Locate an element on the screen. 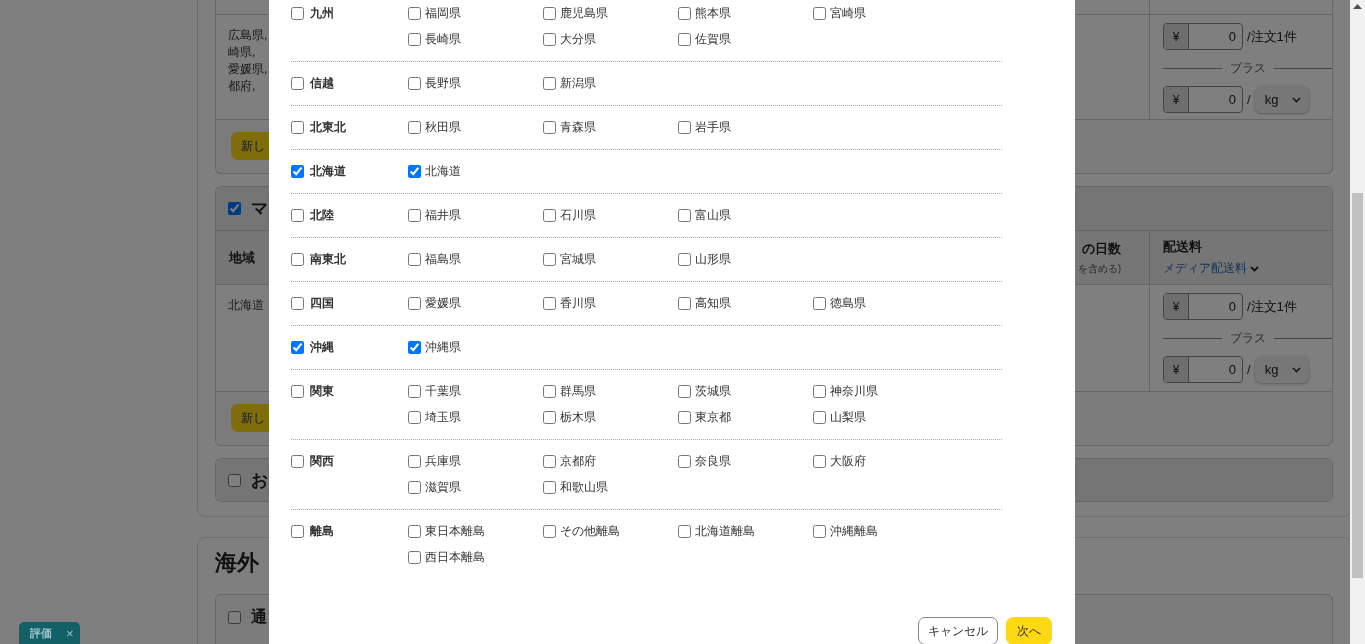 The height and width of the screenshot is (644, 1365). close-icon: × is located at coordinates (70, 633).